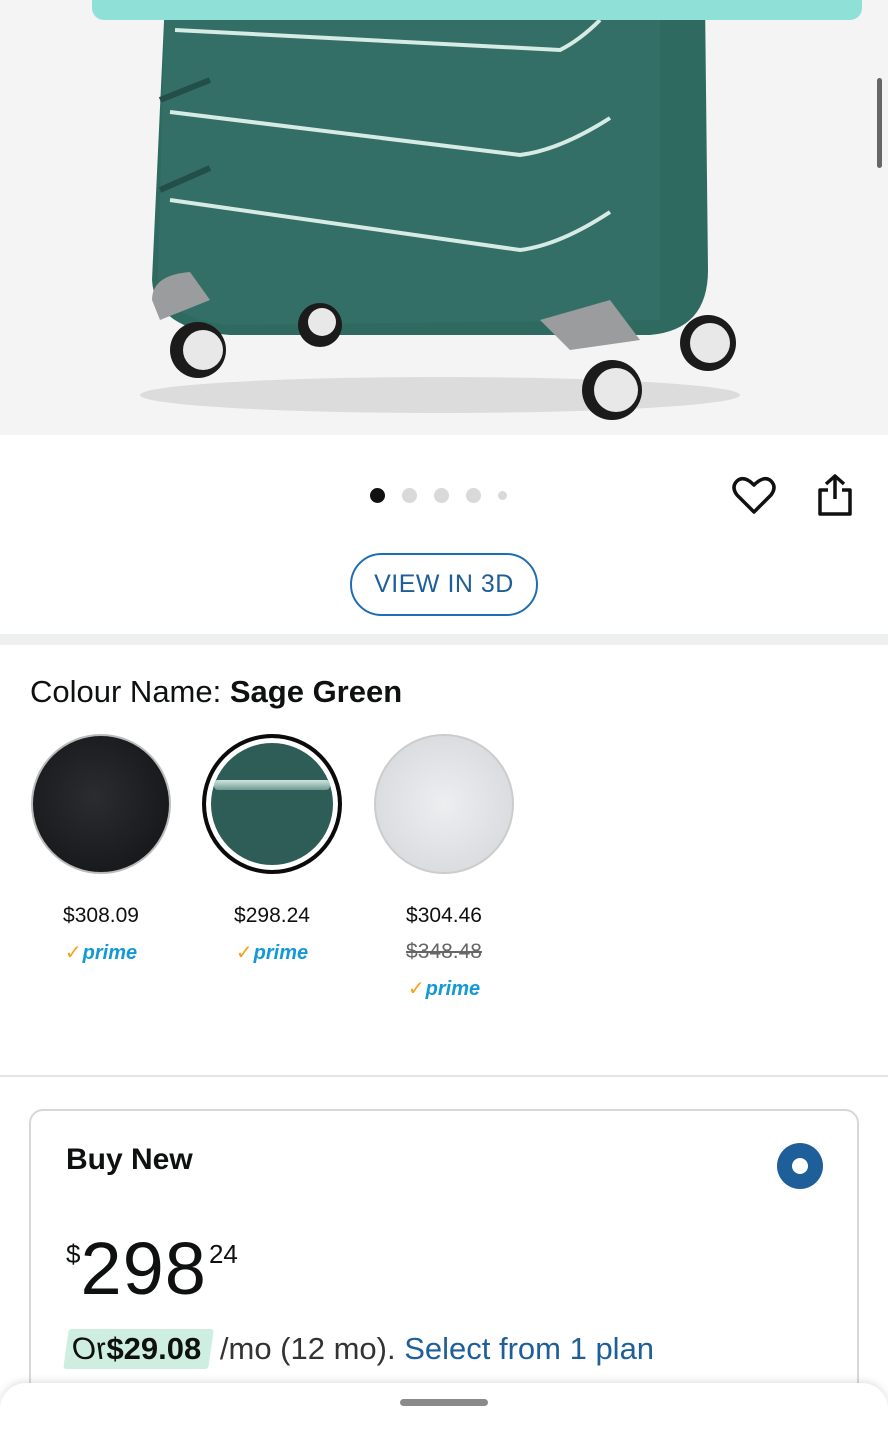 This screenshot has height=1440, width=888. Describe the element at coordinates (129, 1159) in the screenshot. I see `buy-new-title: Buy New` at that location.